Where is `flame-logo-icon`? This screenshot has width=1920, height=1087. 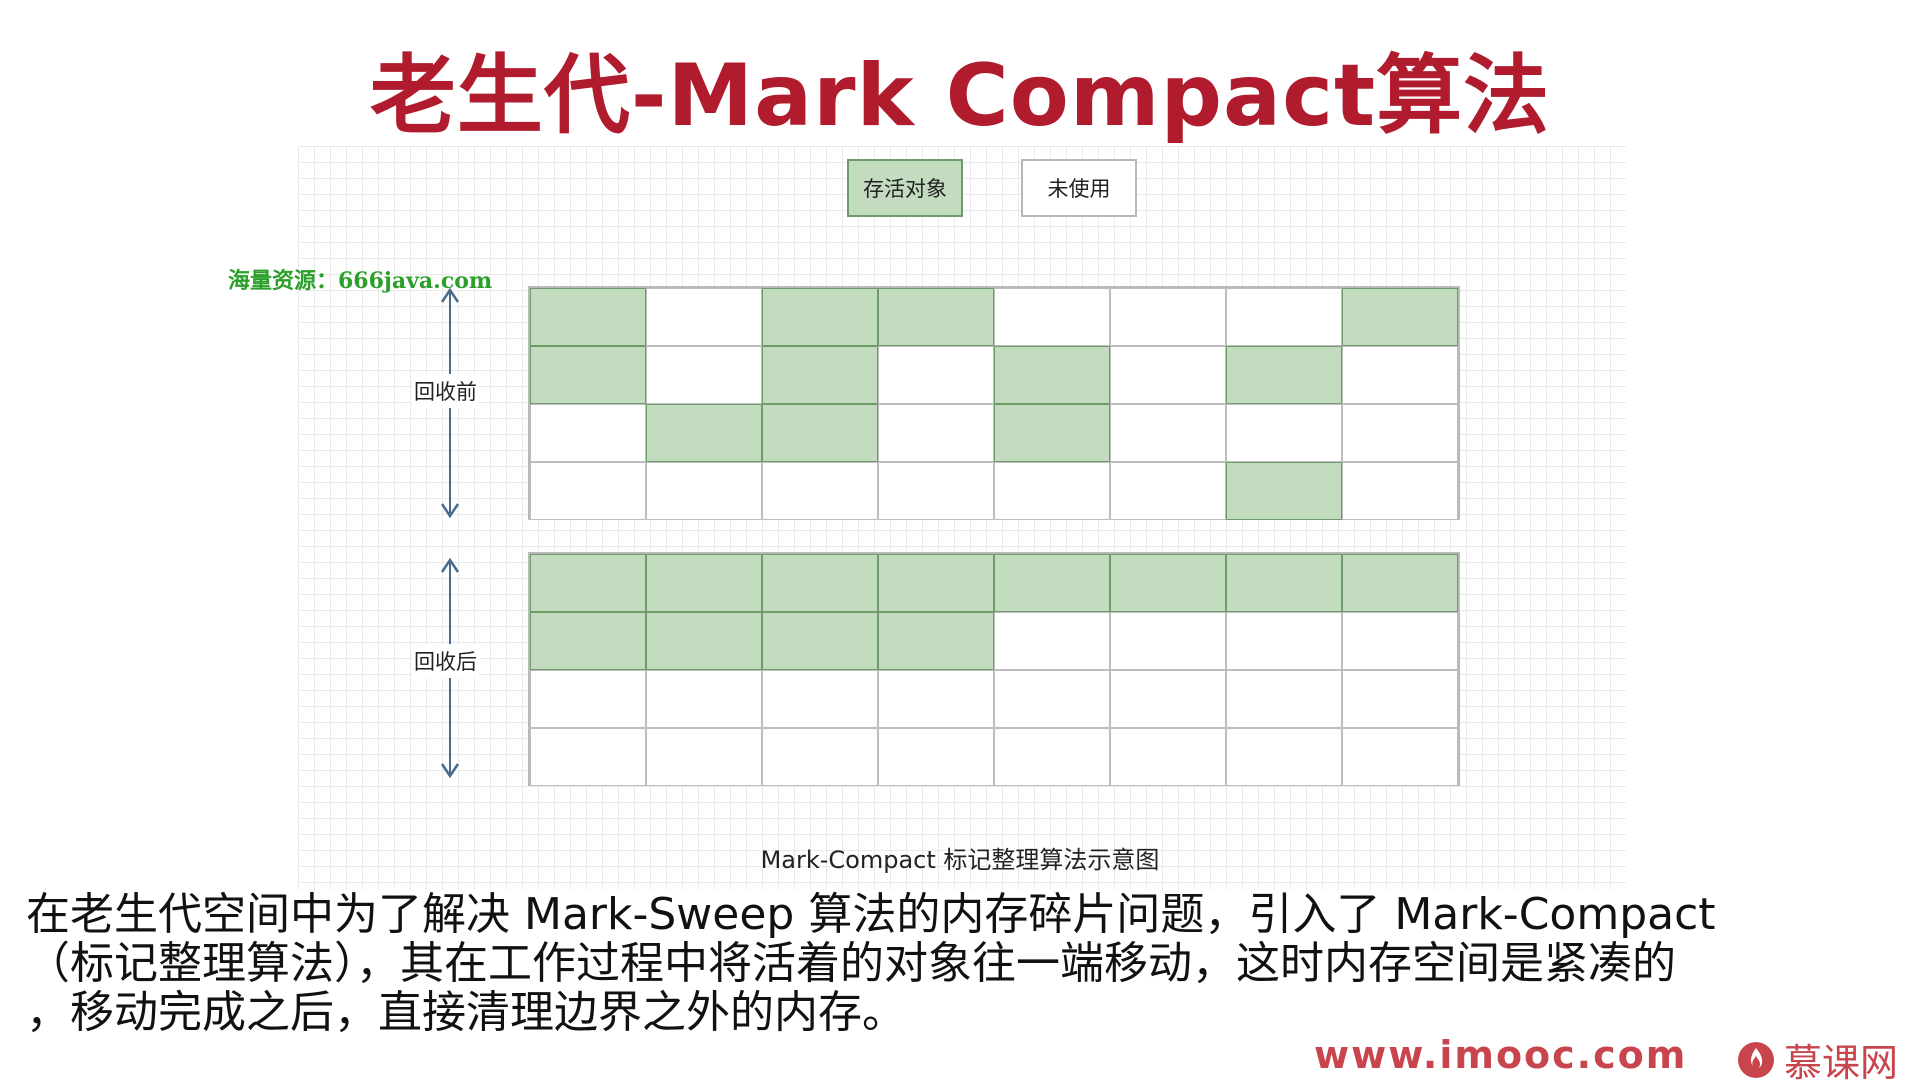
flame-logo-icon is located at coordinates (1756, 1059).